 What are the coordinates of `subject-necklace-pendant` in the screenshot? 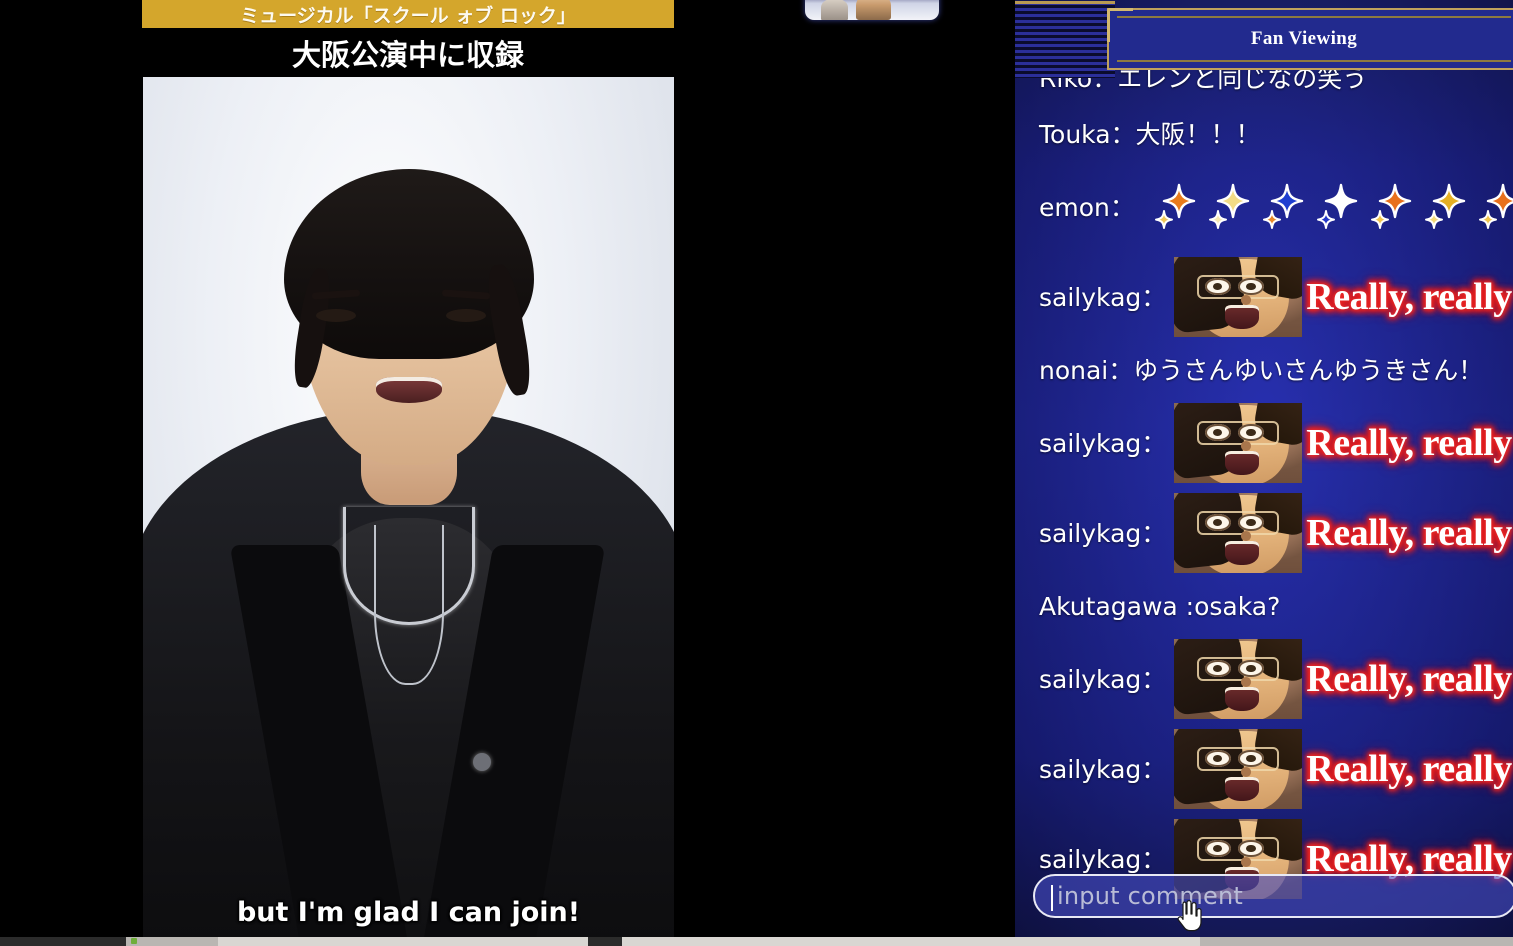 It's located at (408, 605).